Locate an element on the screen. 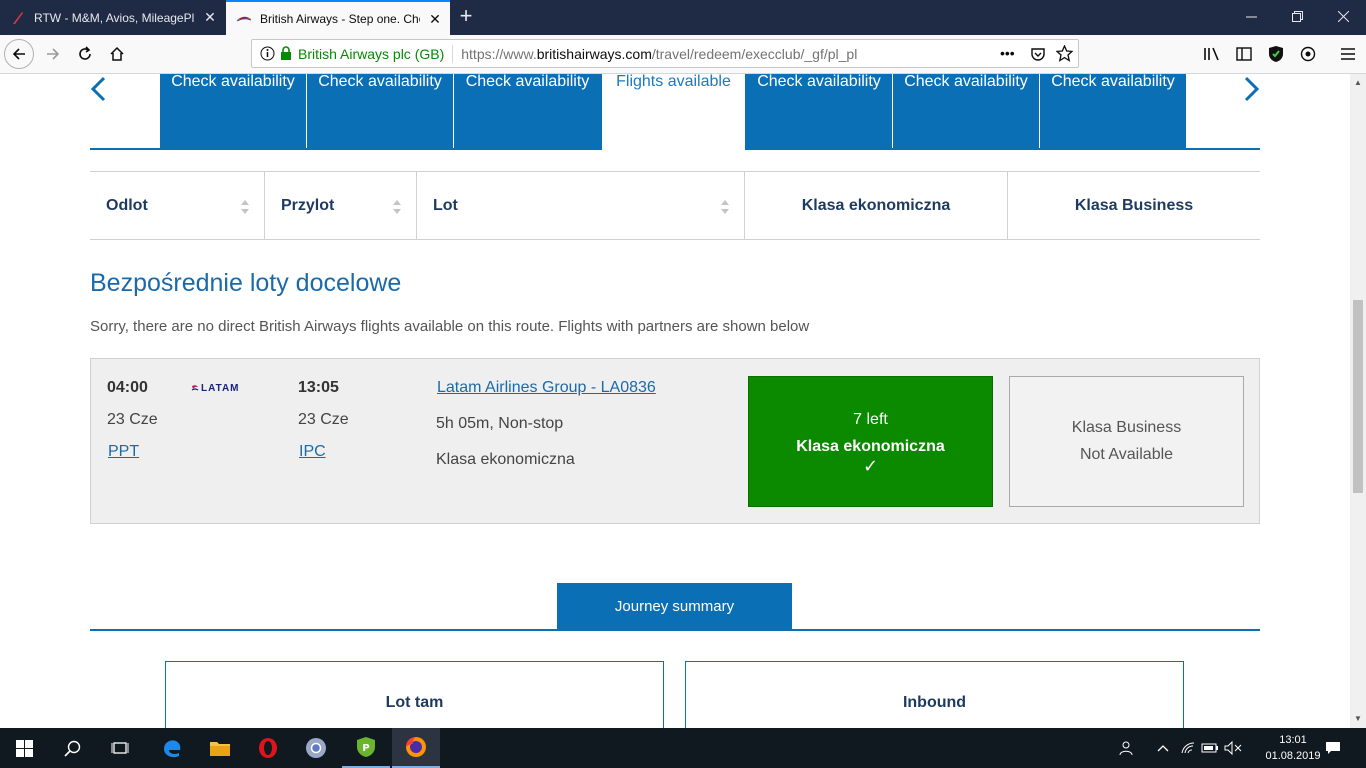 The image size is (1366, 768). date-tab-selected: Flights available is located at coordinates (673, 112).